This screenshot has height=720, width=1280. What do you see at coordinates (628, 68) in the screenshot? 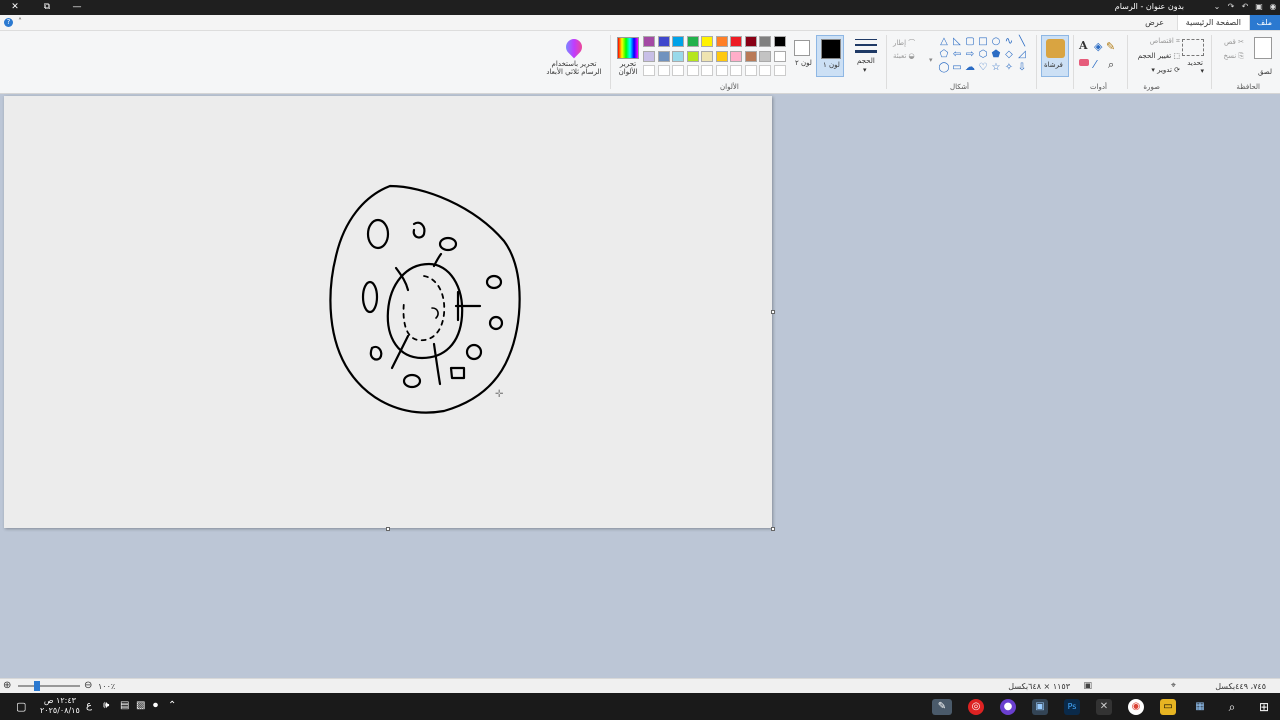
I see `edit-colors-button: تحرير الألوان` at bounding box center [628, 68].